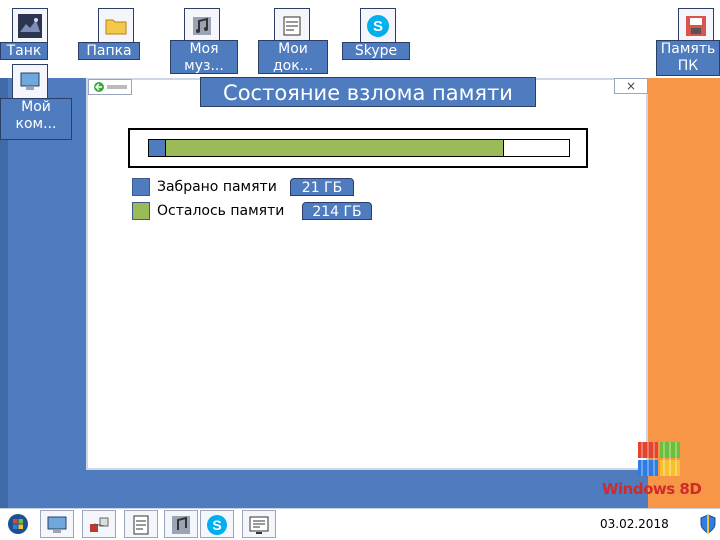 This screenshot has width=720, height=540. What do you see at coordinates (708, 524) in the screenshot?
I see `security-shield-icon` at bounding box center [708, 524].